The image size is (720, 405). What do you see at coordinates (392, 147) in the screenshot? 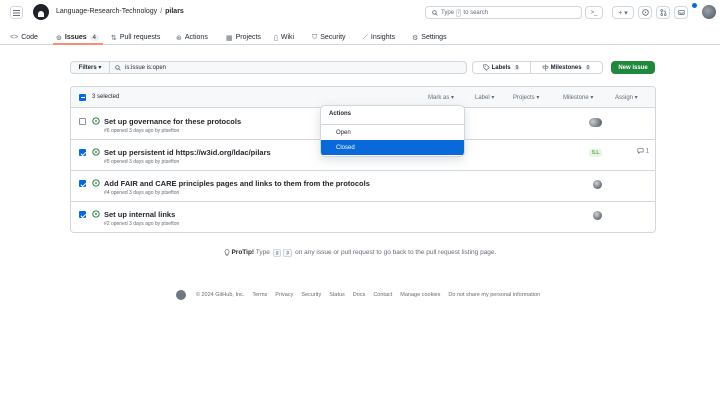
I see `menu-item-closed: Closed` at bounding box center [392, 147].